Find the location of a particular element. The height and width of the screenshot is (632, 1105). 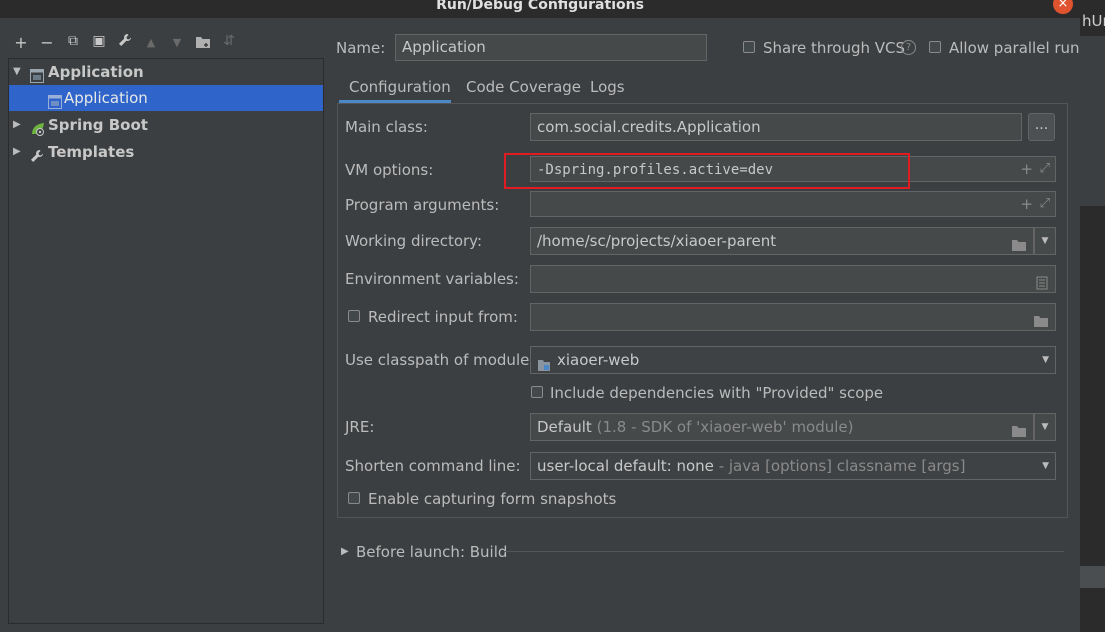

save-icon: ▣ is located at coordinates (99, 41).